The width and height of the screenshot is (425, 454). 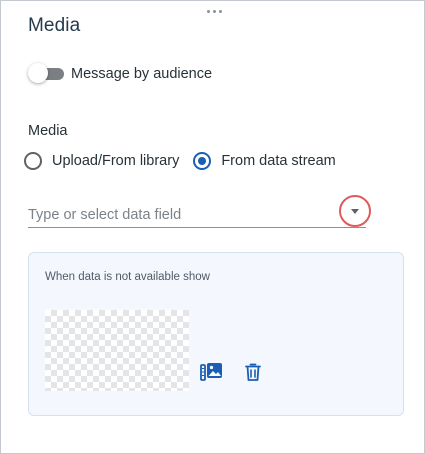 I want to click on toggle-label: Message by audience, so click(x=142, y=74).